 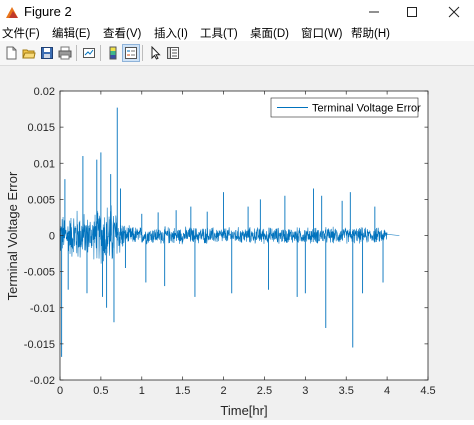 I want to click on figure-toolbar, so click(x=237, y=53).